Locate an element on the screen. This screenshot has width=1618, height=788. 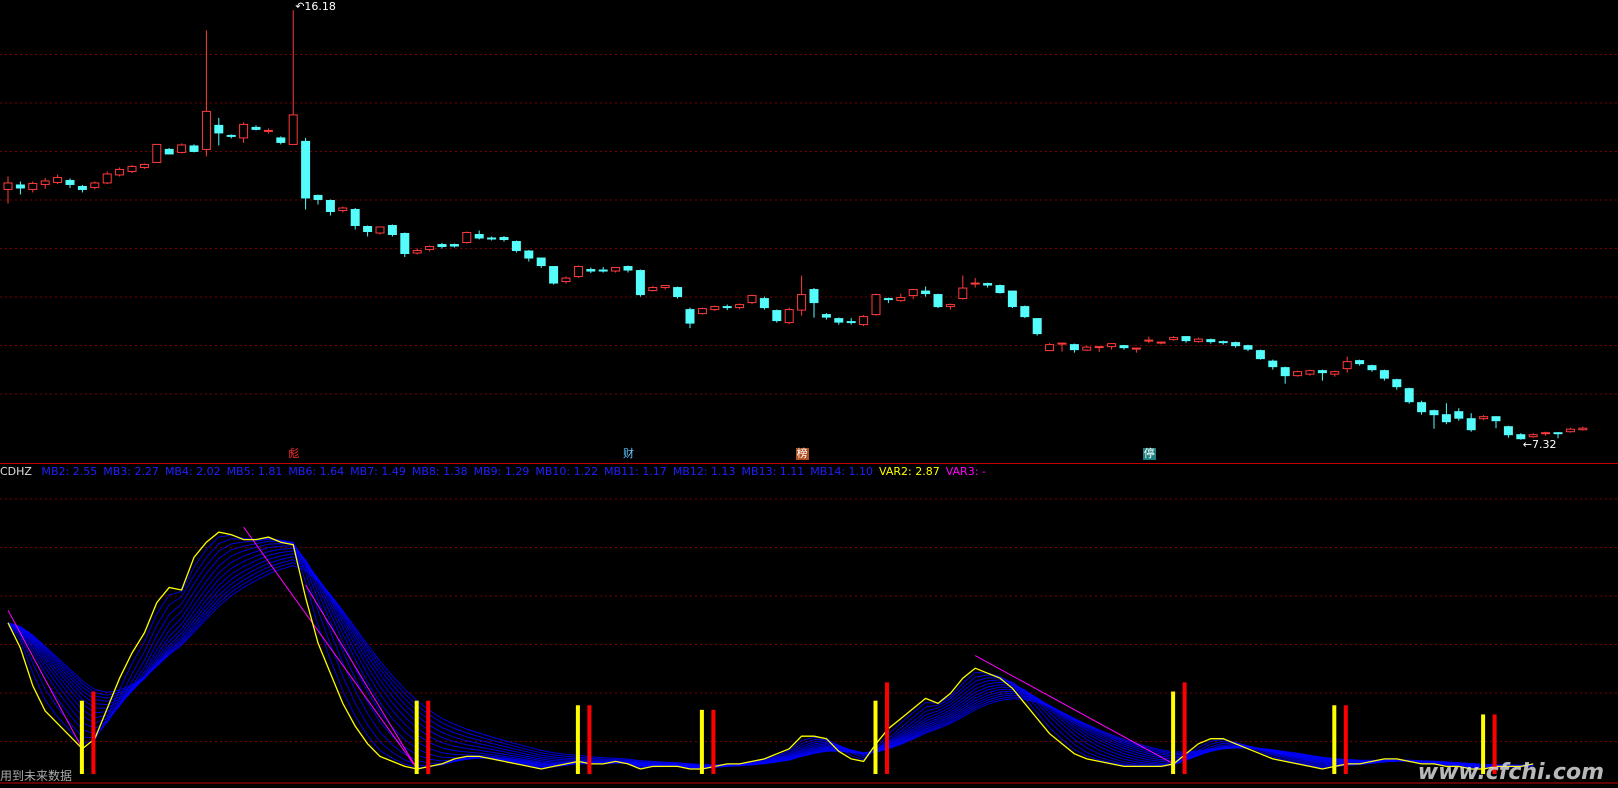
indicator-value: MB2: 2.55 is located at coordinates (69, 471).